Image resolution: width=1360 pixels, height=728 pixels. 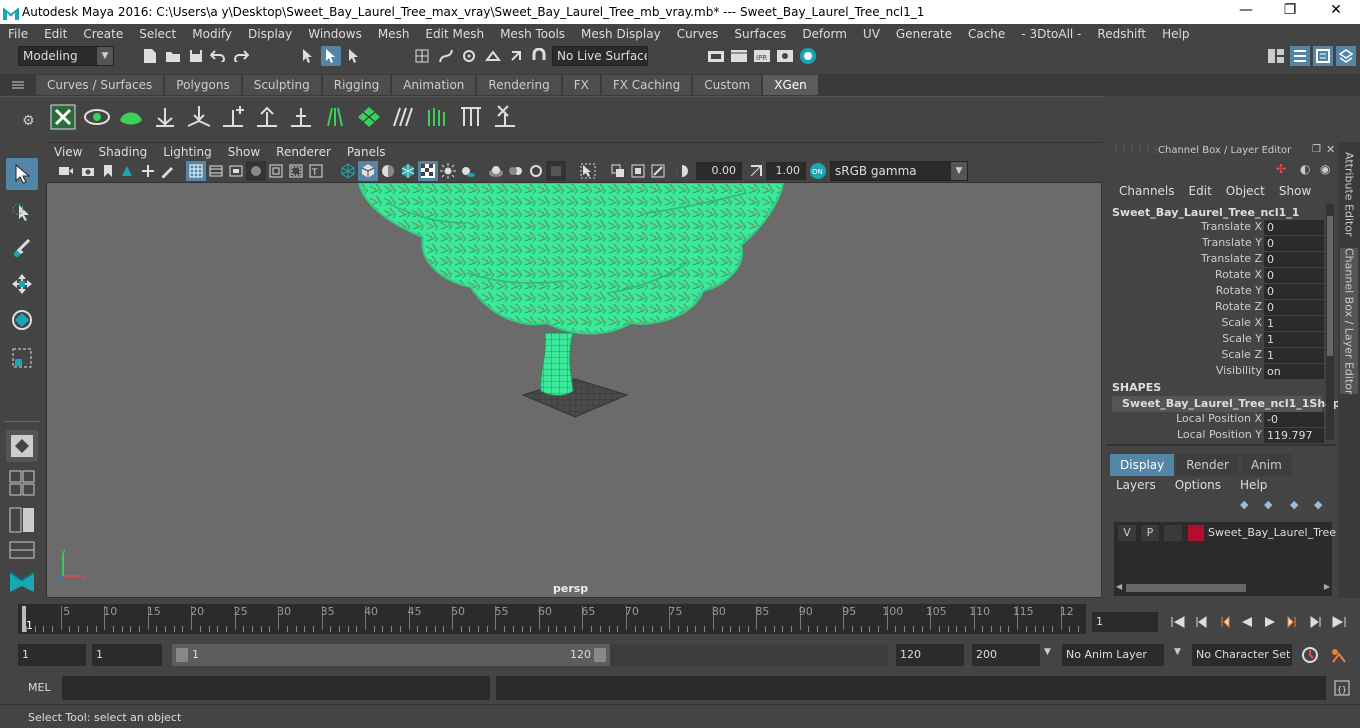 What do you see at coordinates (308, 56) in the screenshot?
I see `select-by-hierarchy-icon` at bounding box center [308, 56].